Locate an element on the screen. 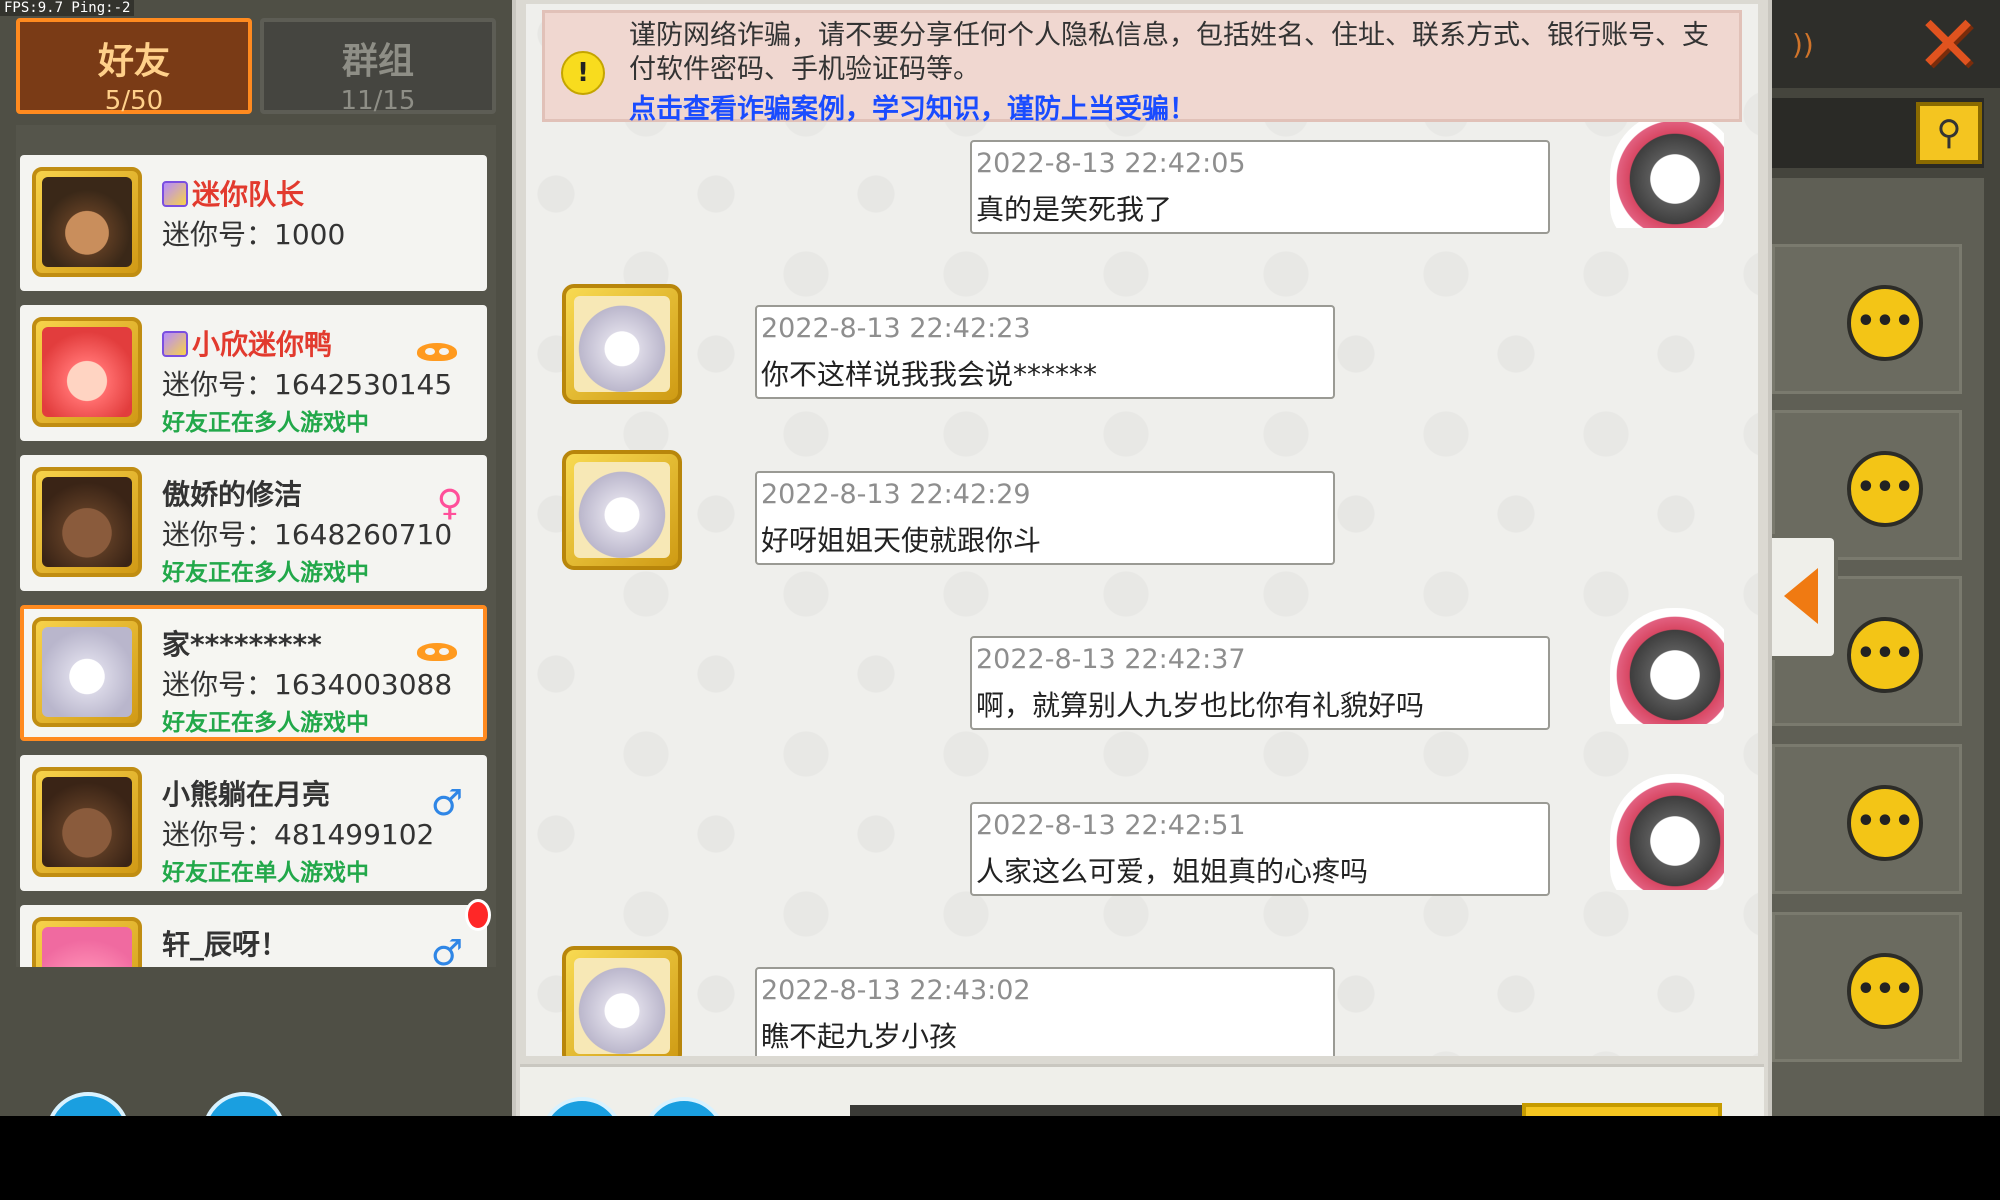 This screenshot has width=2000, height=1200. message-bubble: 2022-8-13 22:43:02 瞧不起九岁小孩 is located at coordinates (1045, 1011).